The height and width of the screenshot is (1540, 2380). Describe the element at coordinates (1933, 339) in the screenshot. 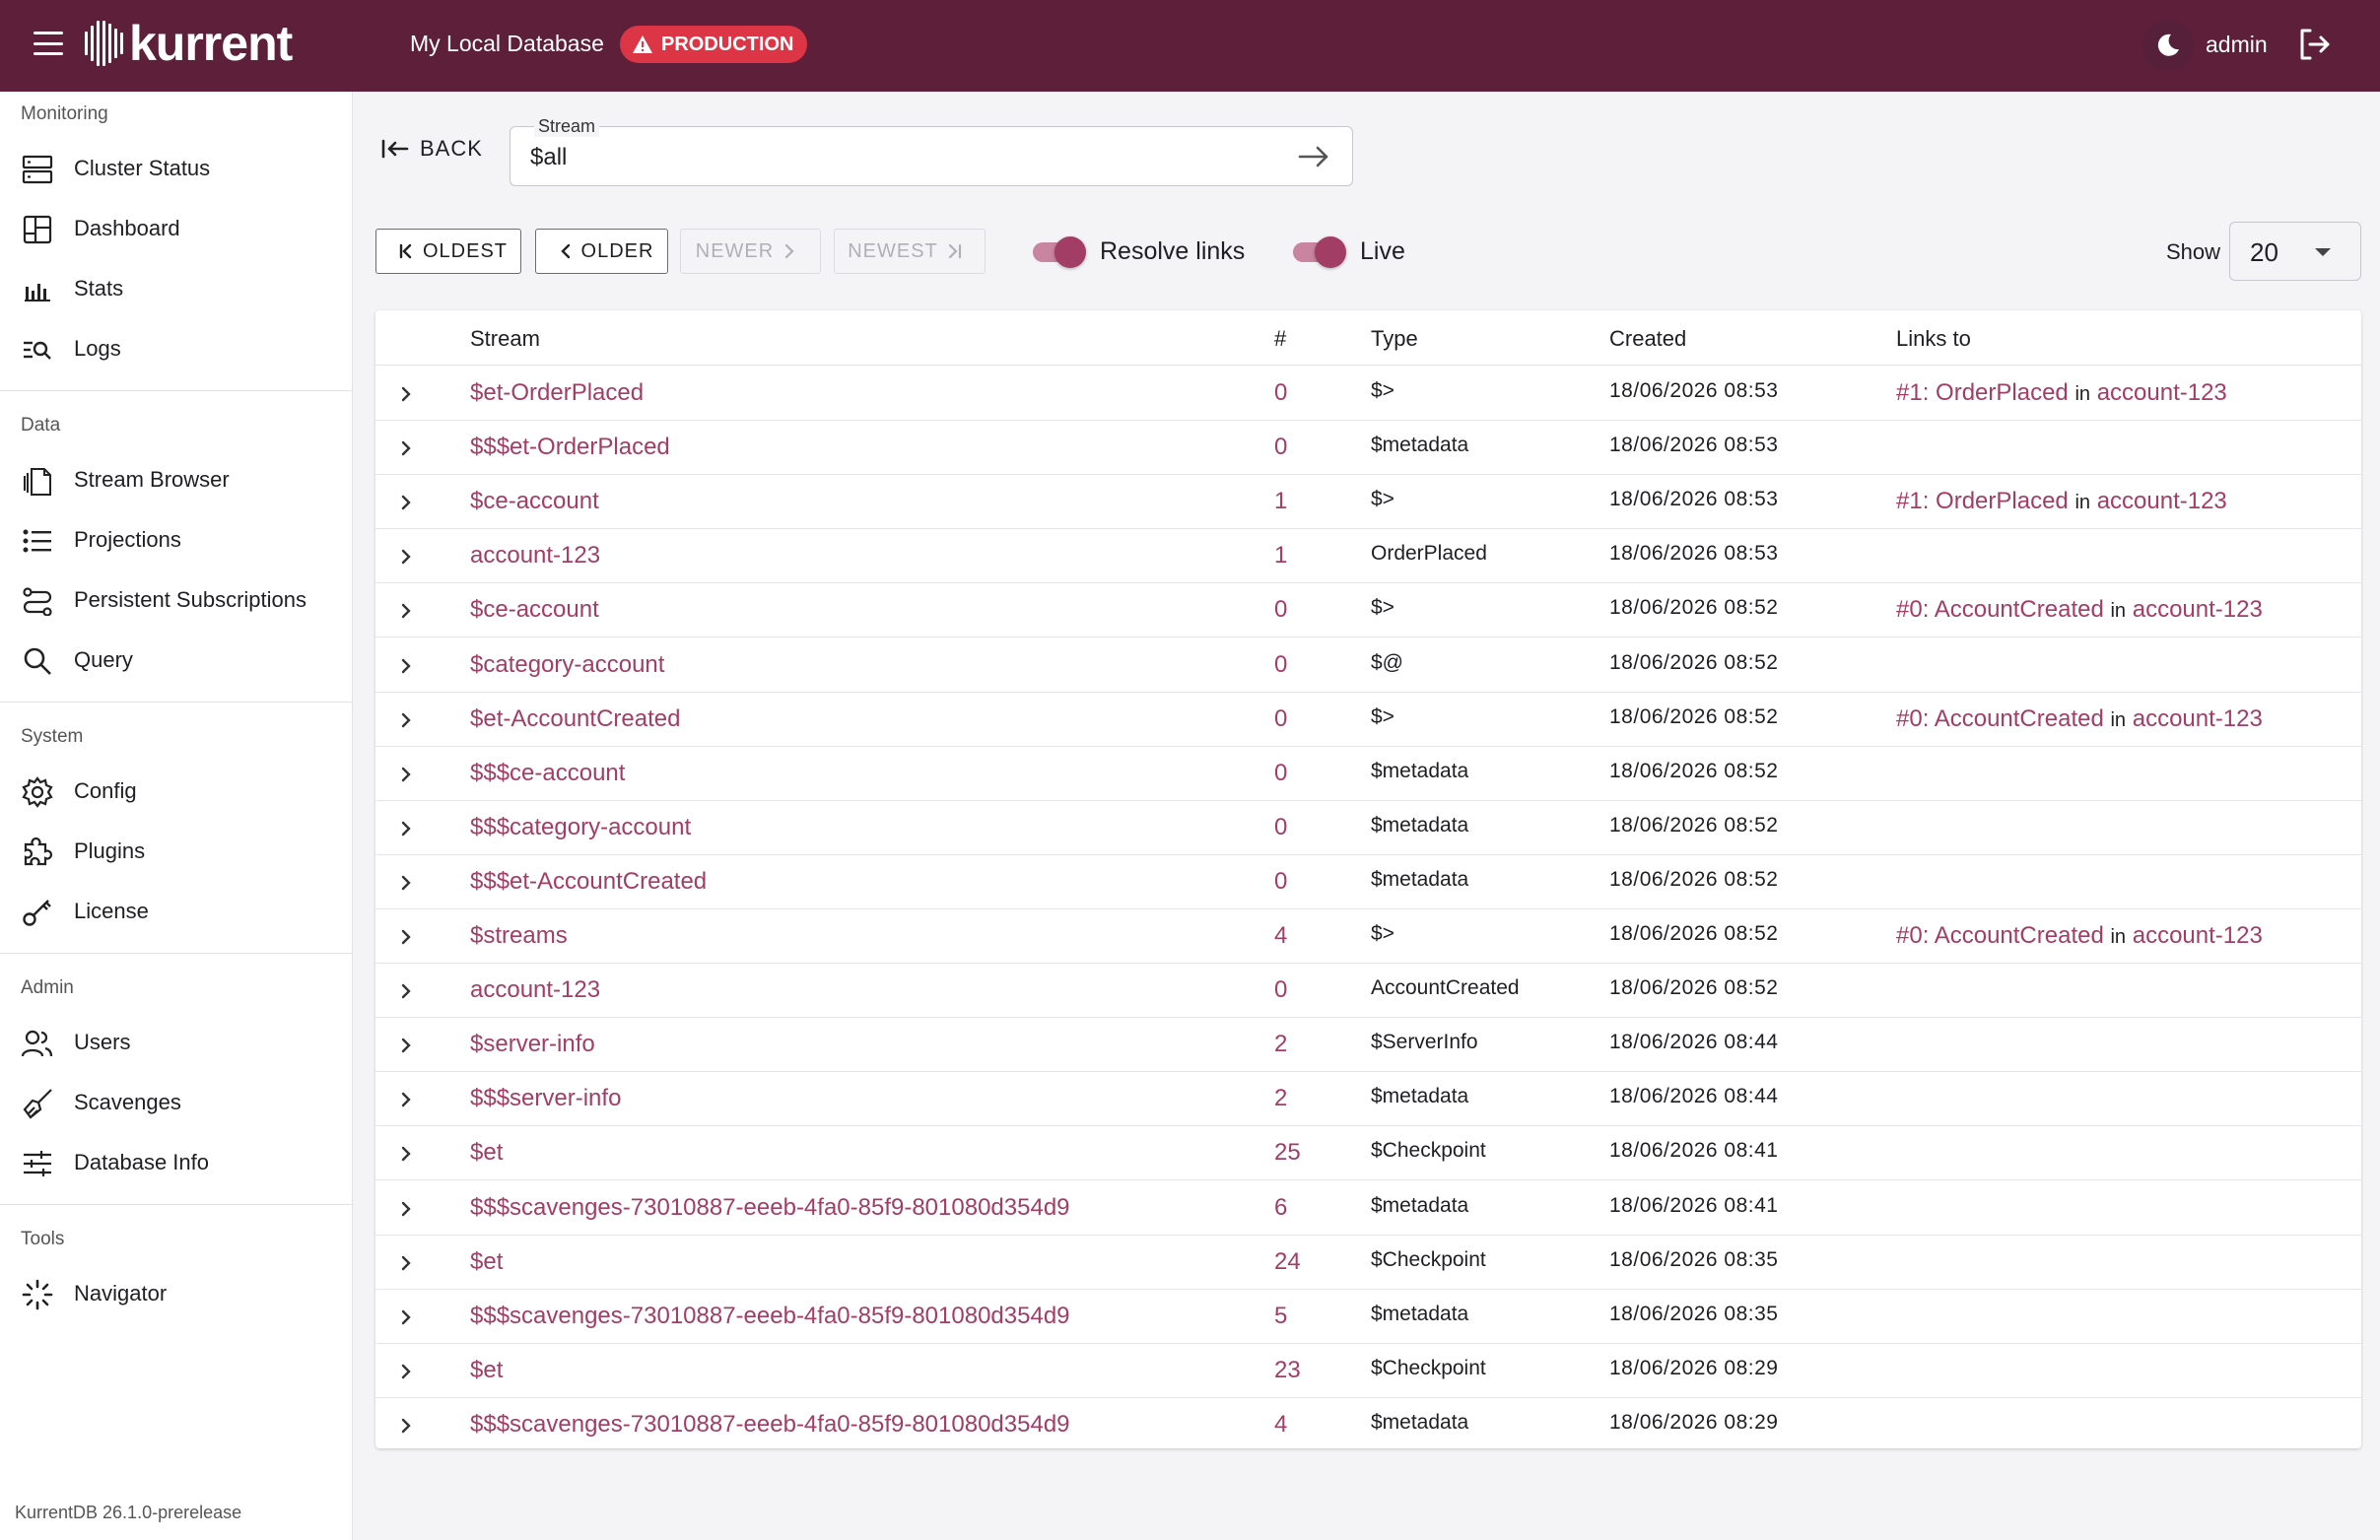

I see `column-header-links-to: Links to` at that location.